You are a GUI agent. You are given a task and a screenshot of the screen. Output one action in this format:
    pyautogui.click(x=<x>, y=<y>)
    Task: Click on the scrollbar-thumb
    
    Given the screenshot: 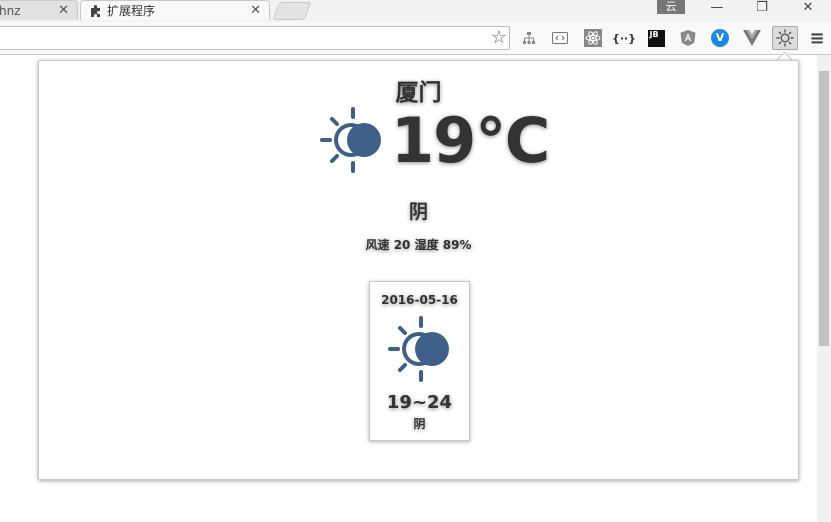 What is the action you would take?
    pyautogui.click(x=824, y=208)
    